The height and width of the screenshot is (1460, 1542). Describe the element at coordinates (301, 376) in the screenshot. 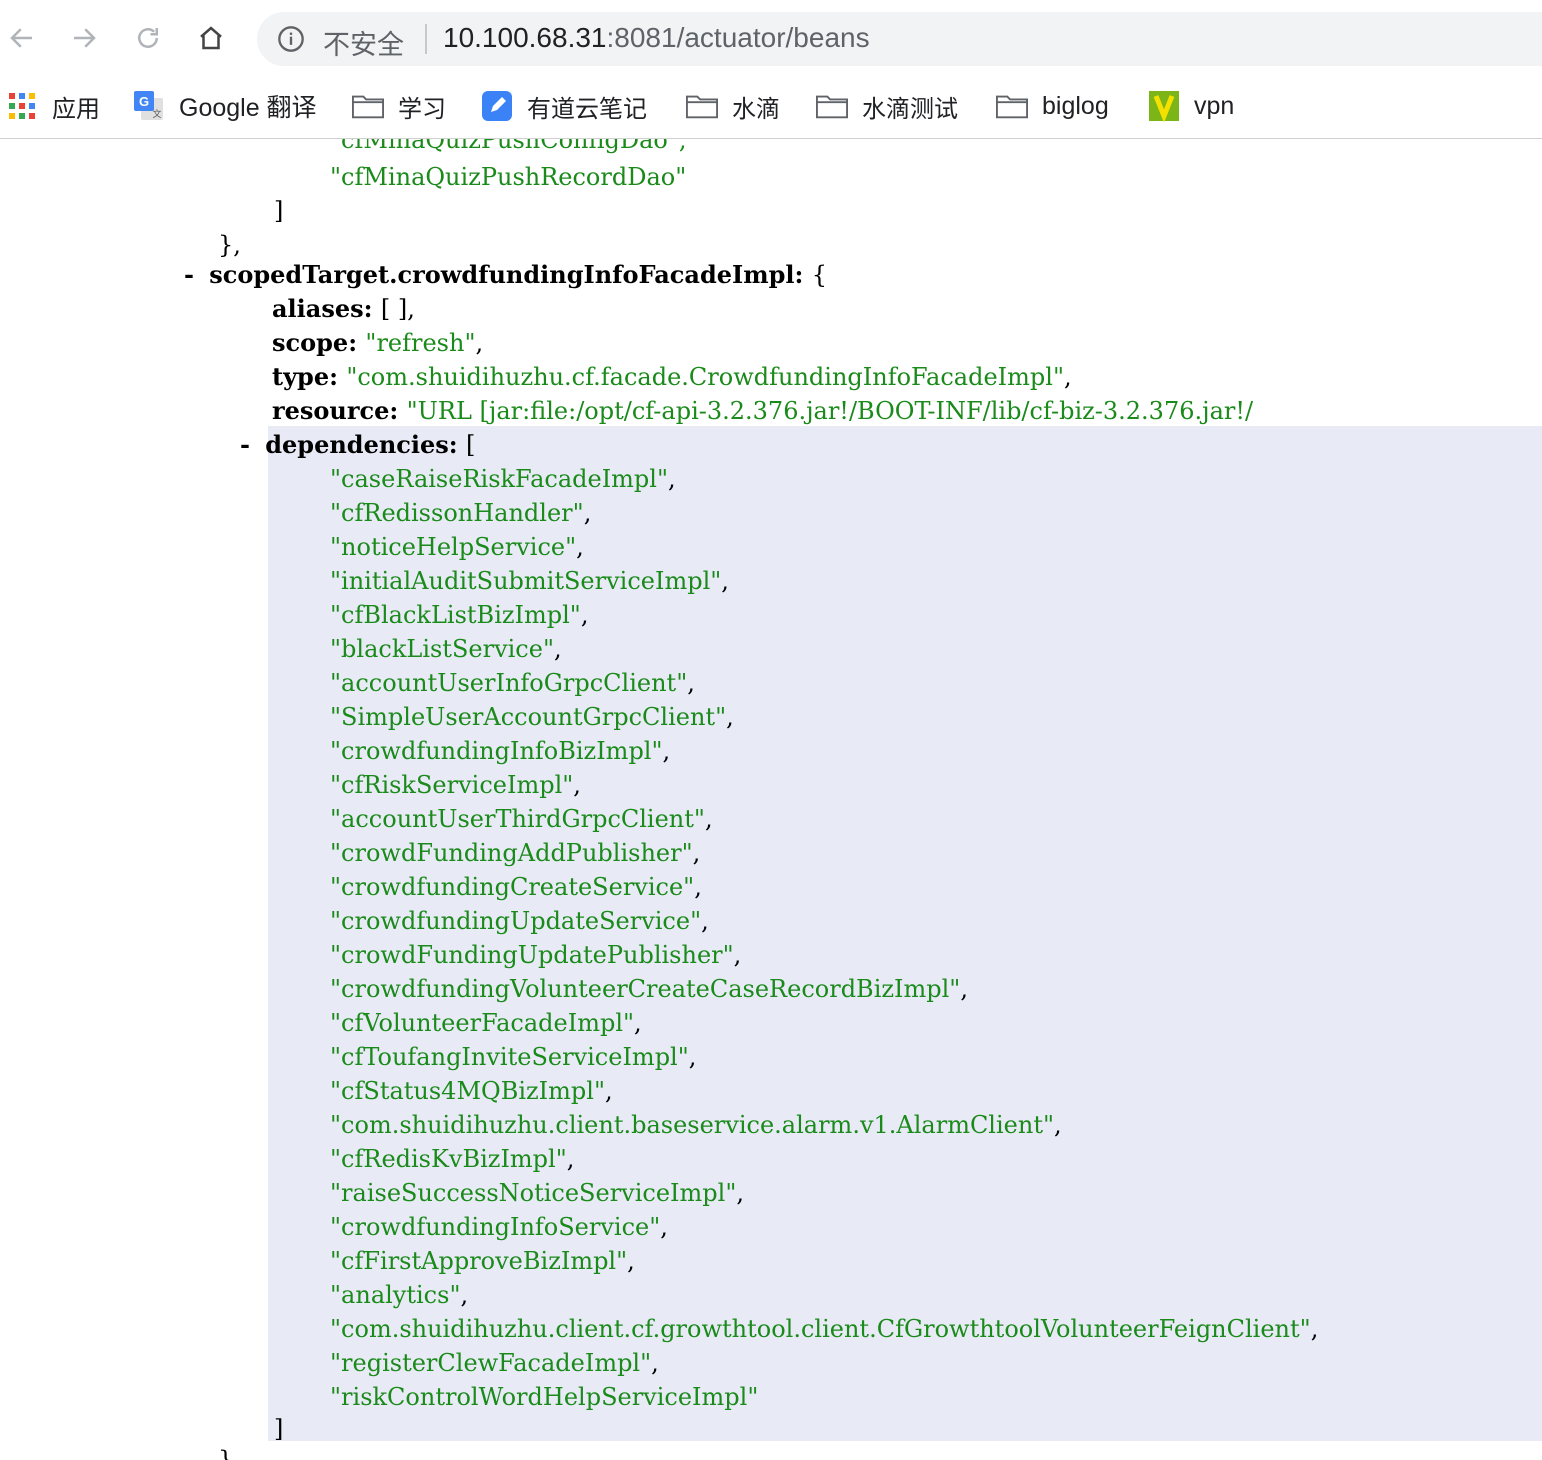

I see `json-key: type` at that location.